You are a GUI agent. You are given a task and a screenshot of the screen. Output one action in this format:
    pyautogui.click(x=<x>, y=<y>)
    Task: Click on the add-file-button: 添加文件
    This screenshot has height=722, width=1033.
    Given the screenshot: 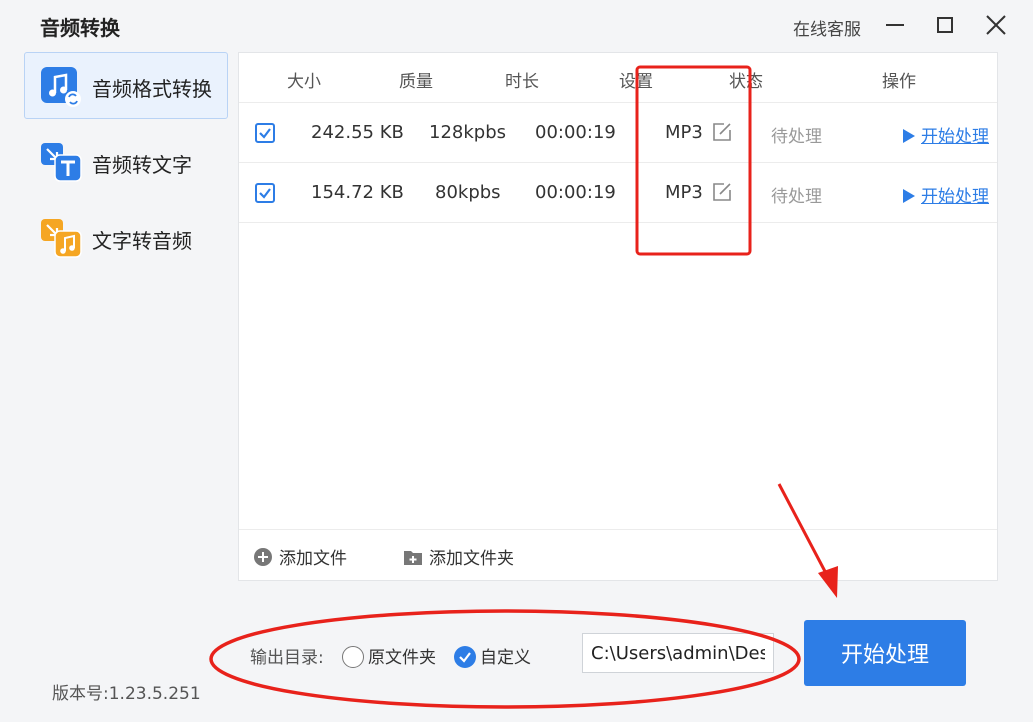 What is the action you would take?
    pyautogui.click(x=300, y=556)
    